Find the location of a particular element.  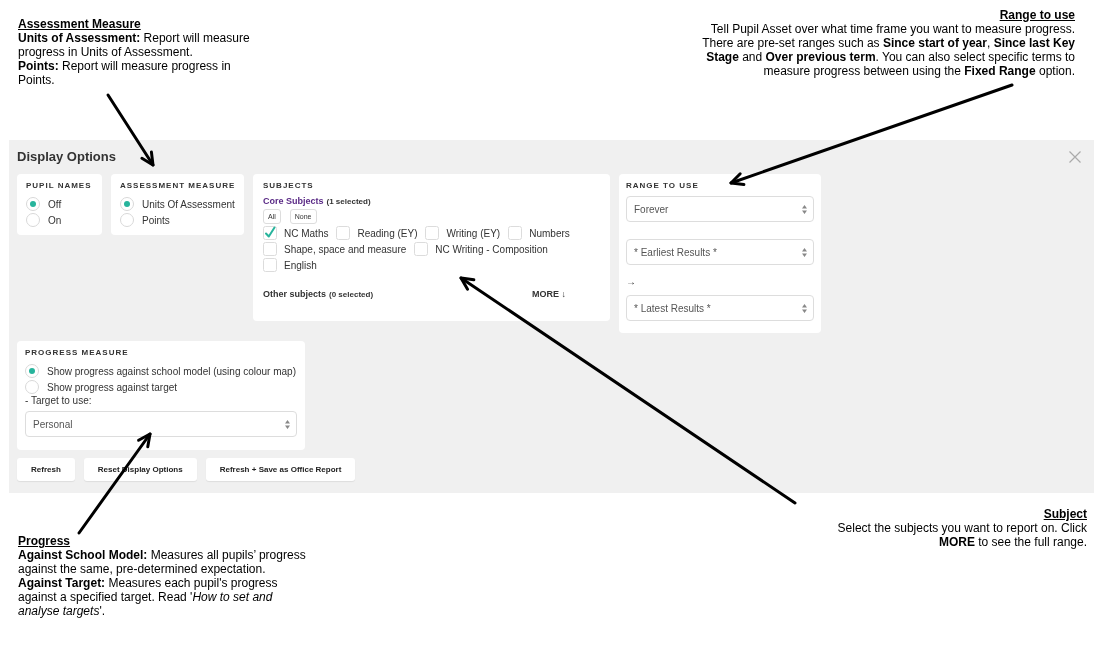

option-label: Points is located at coordinates (156, 220).